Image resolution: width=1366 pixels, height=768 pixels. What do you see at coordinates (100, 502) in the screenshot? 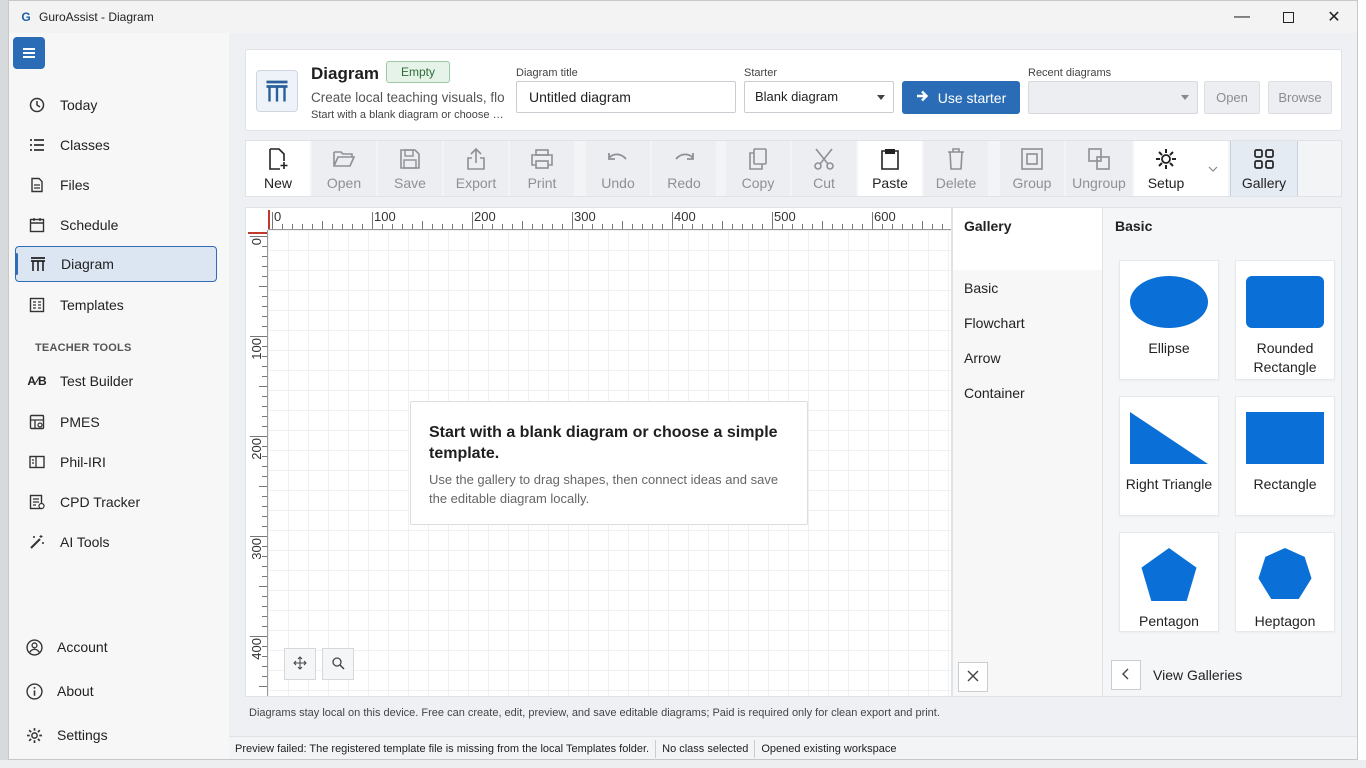
I see `sidebar-item-label: CPD Tracker` at bounding box center [100, 502].